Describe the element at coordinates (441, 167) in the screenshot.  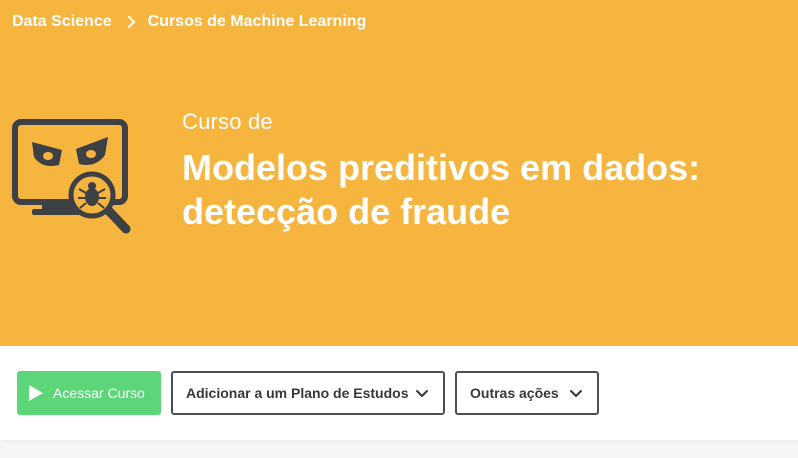
I see `page-title-line-1: Modelos preditivos em dados:` at that location.